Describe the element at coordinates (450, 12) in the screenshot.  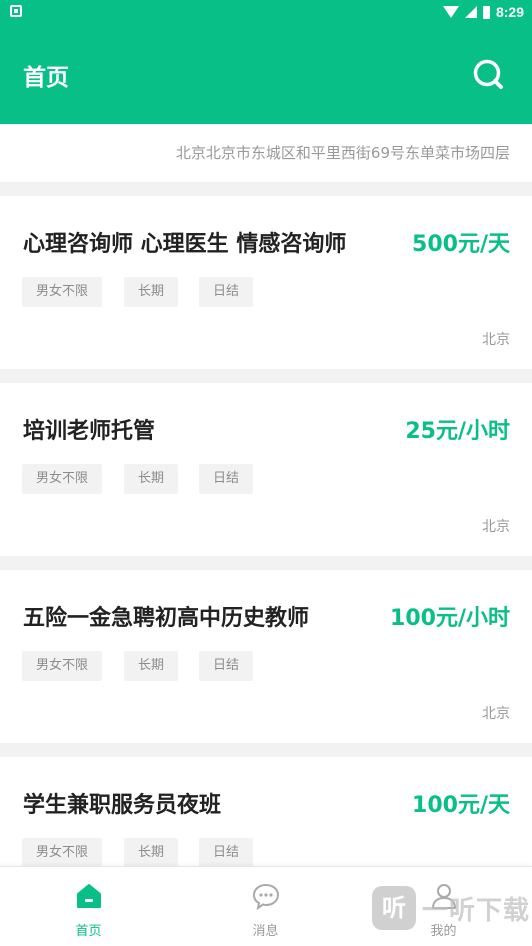
I see `wifi-icon` at that location.